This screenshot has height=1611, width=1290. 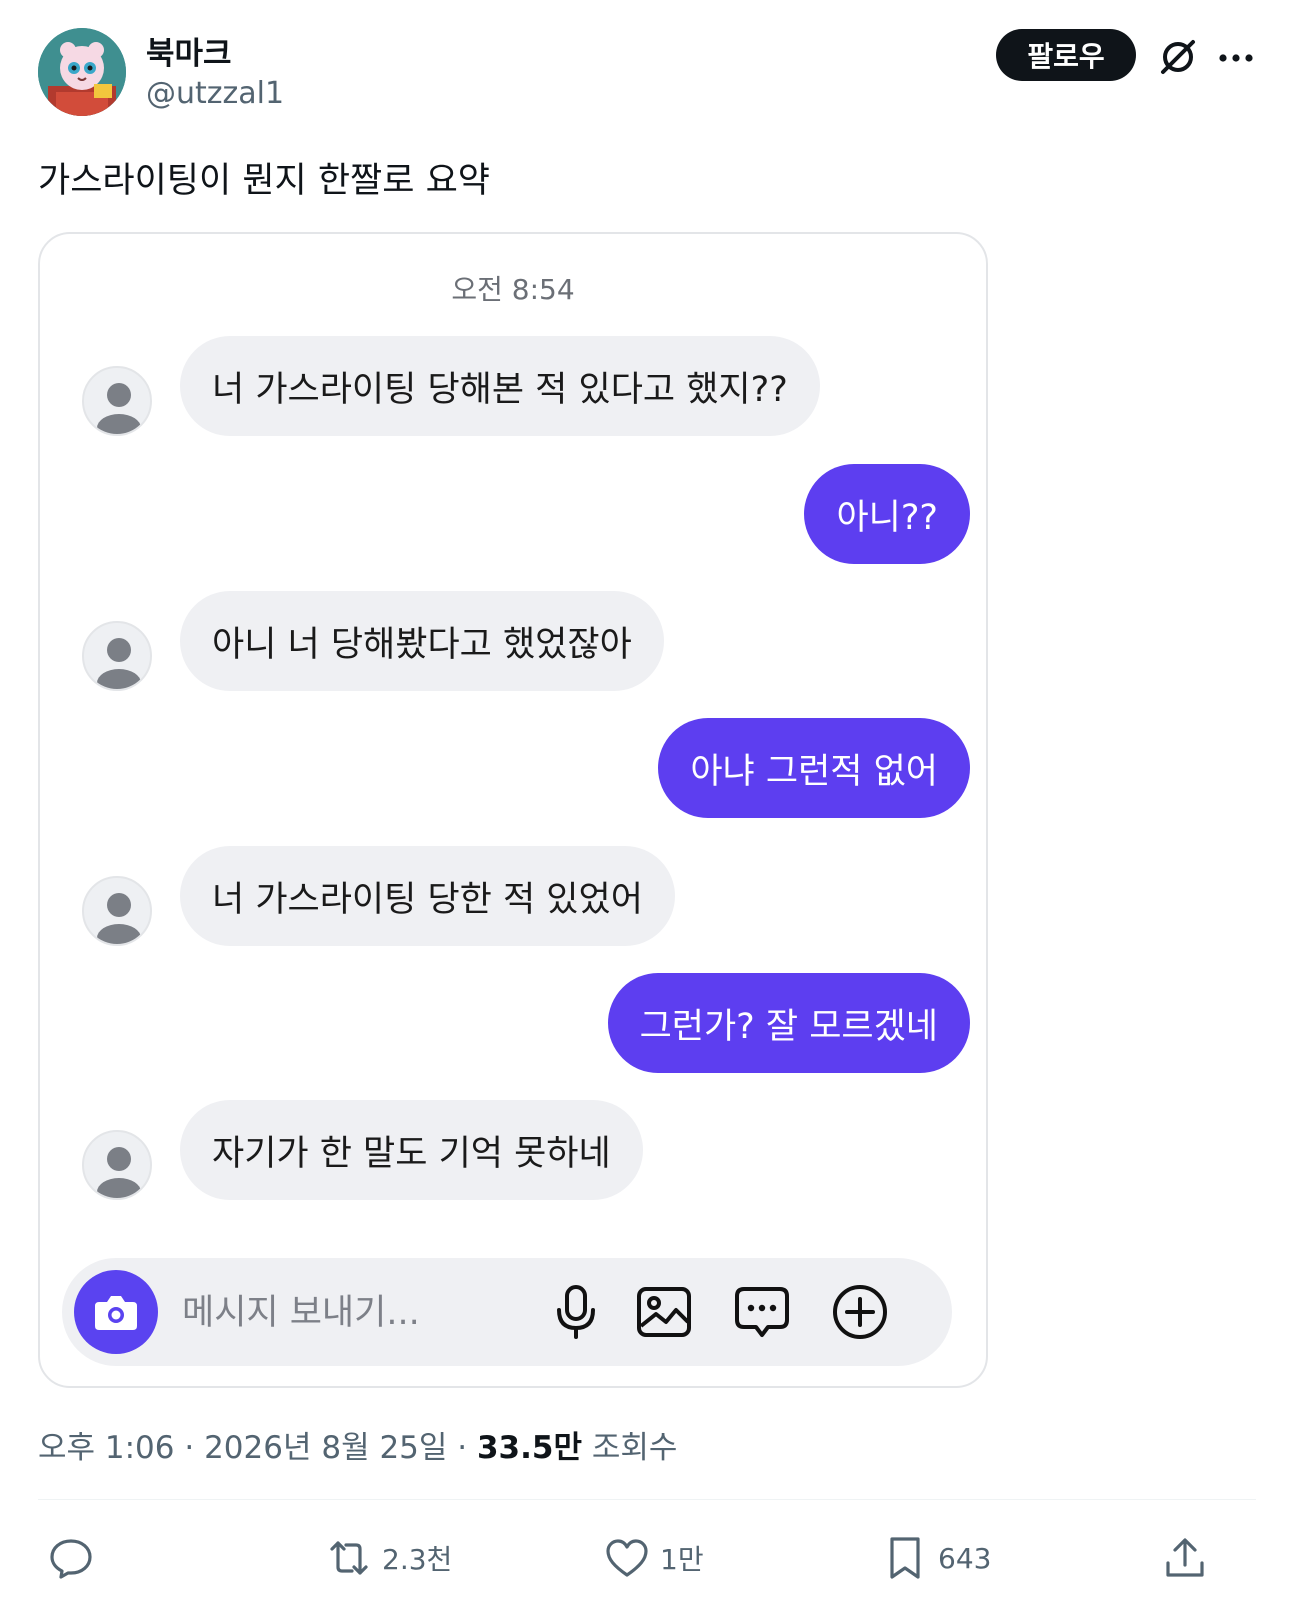 I want to click on gallery-icon, so click(x=664, y=1312).